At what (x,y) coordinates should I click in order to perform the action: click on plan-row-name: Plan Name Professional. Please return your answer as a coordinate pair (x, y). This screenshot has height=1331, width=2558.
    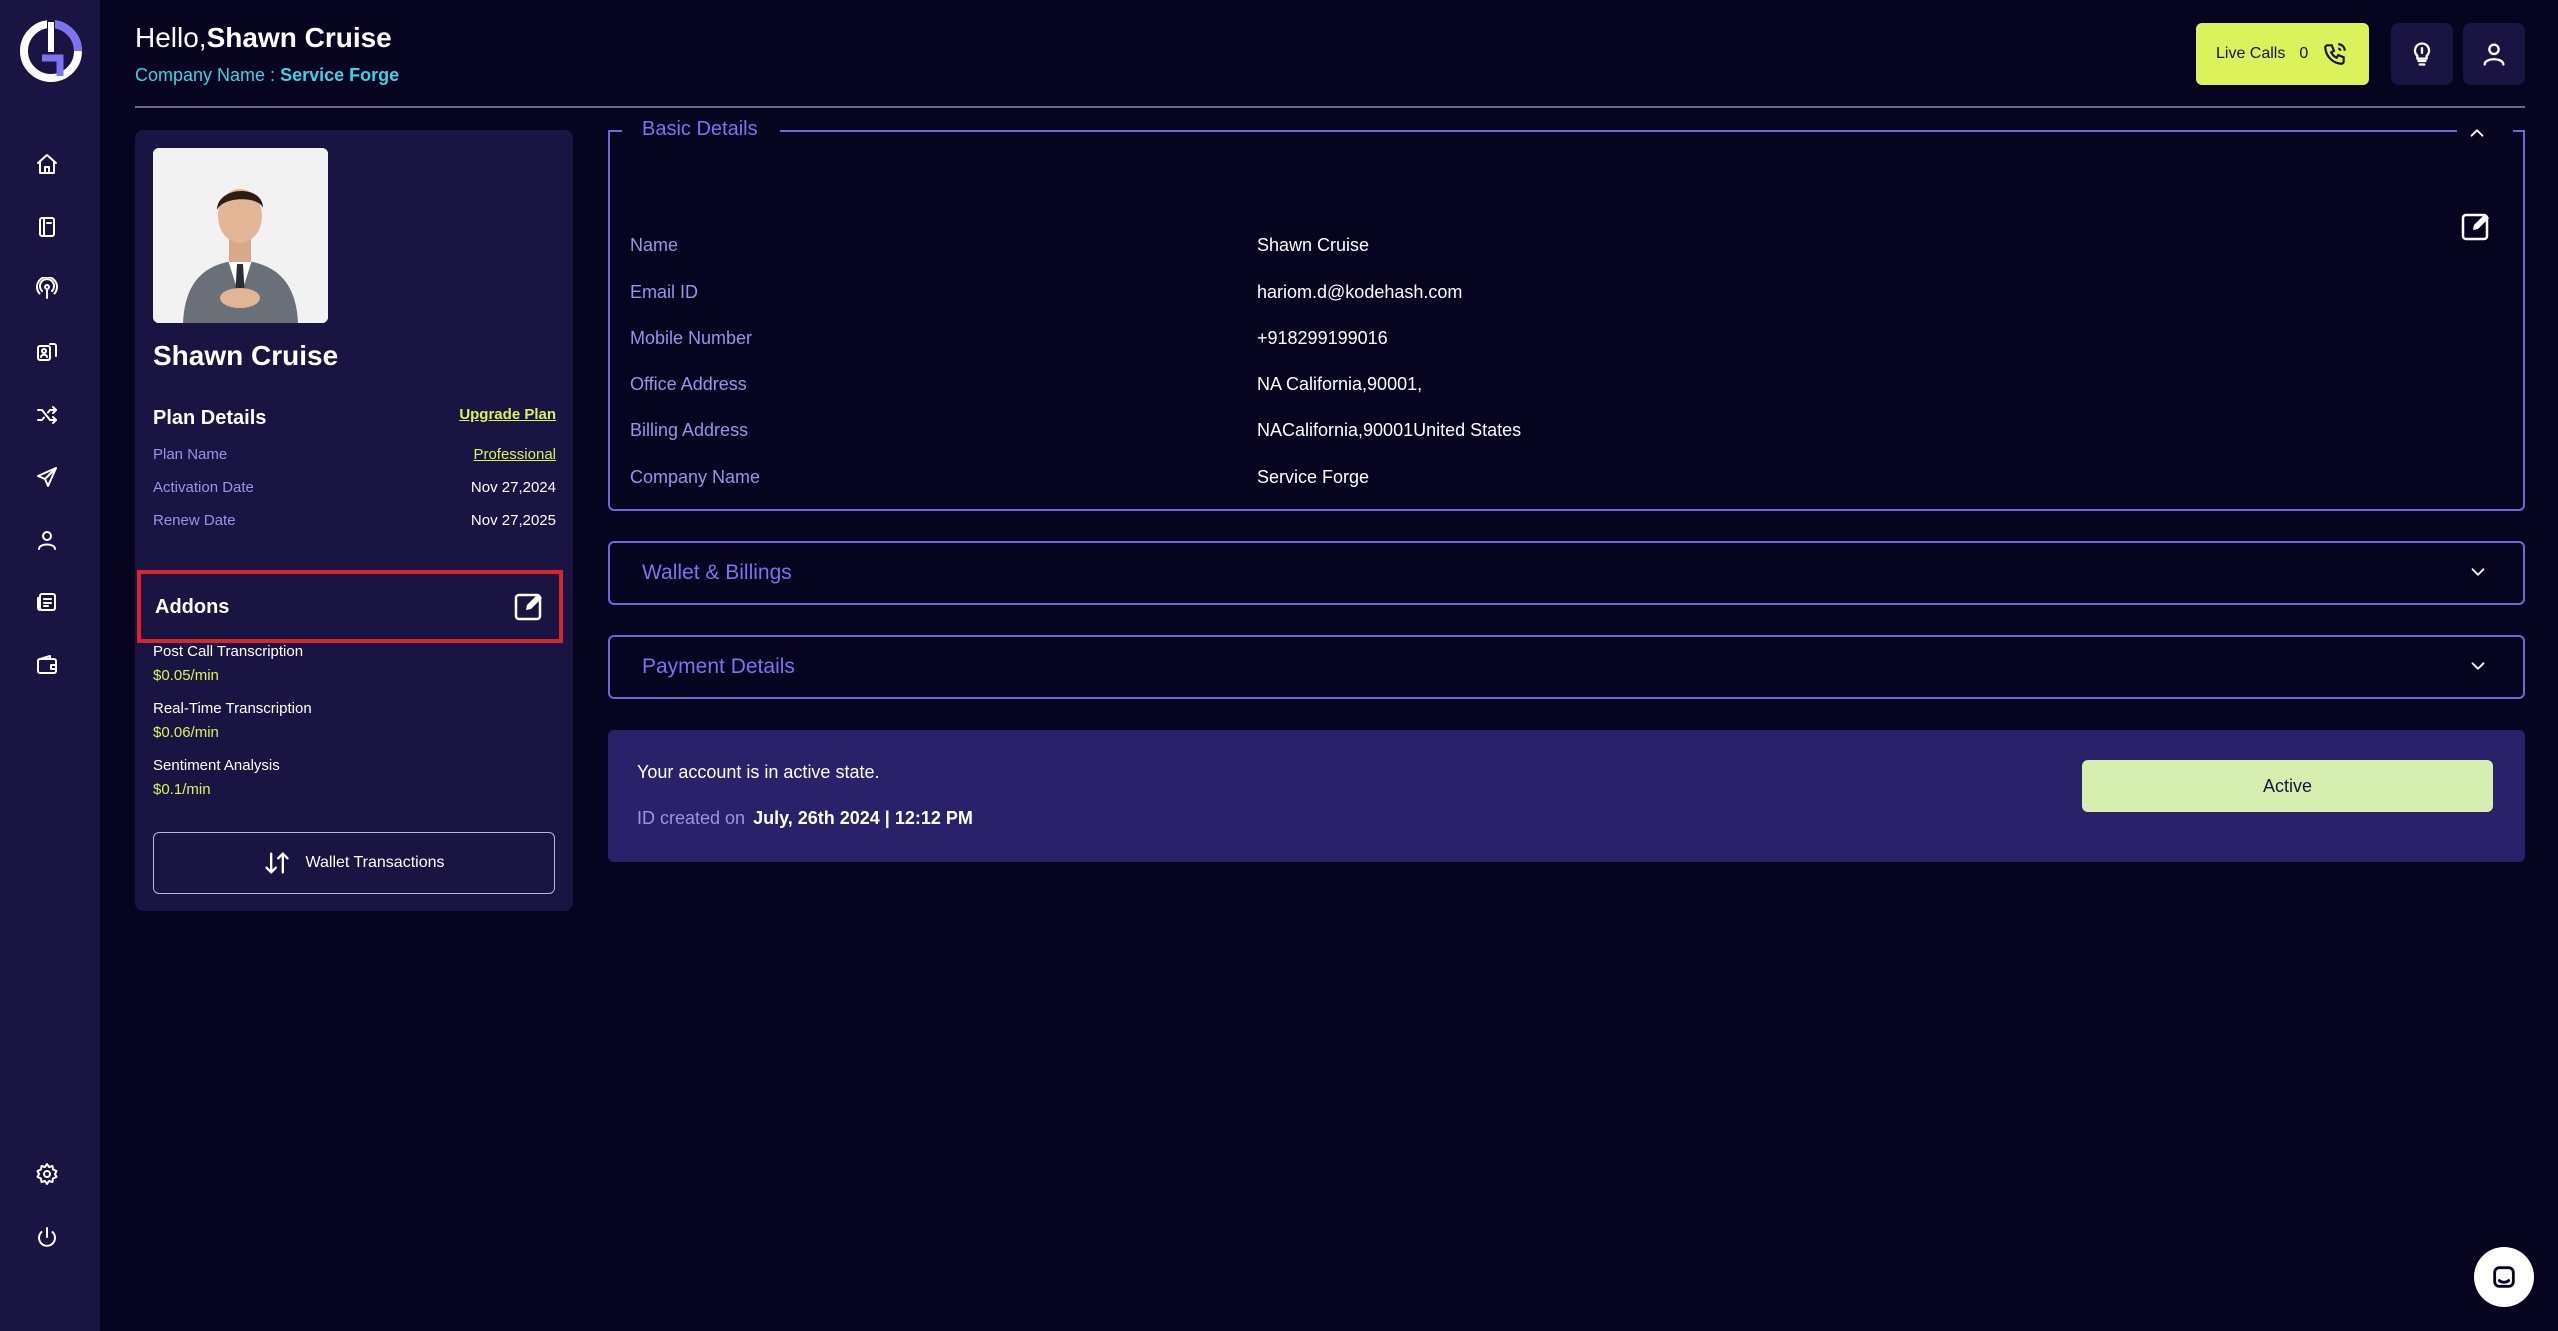
    Looking at the image, I should click on (354, 454).